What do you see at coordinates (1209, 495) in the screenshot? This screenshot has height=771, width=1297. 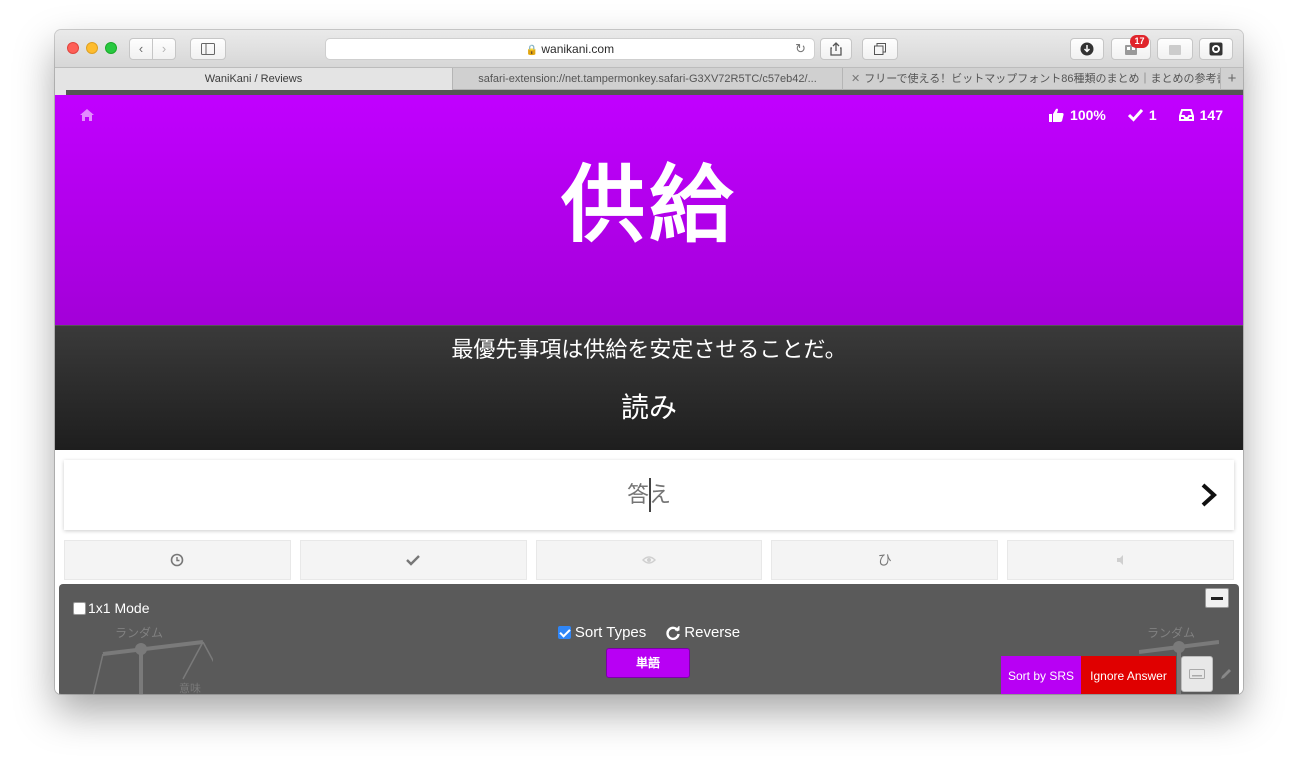 I see `submit-arrow-icon` at bounding box center [1209, 495].